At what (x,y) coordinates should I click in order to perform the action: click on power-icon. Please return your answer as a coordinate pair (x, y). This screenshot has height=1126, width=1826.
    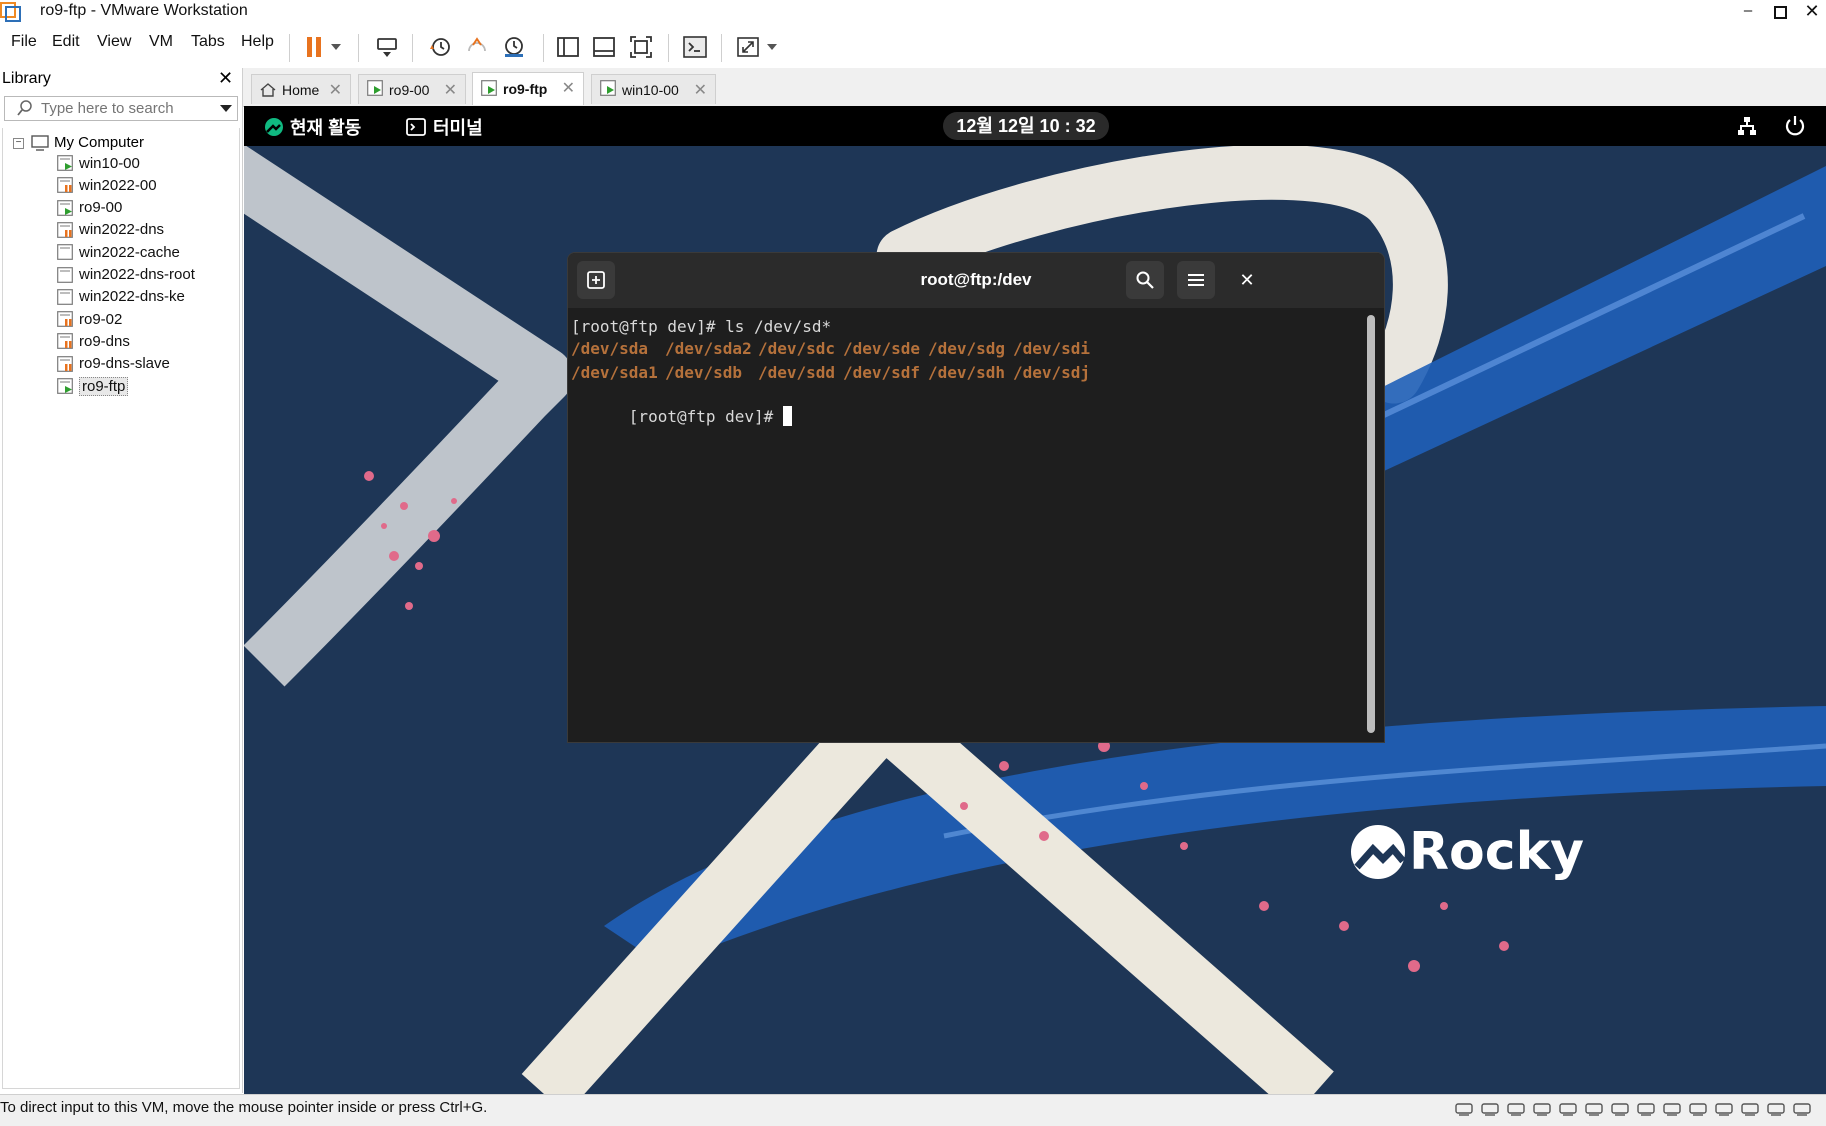
    Looking at the image, I should click on (1795, 126).